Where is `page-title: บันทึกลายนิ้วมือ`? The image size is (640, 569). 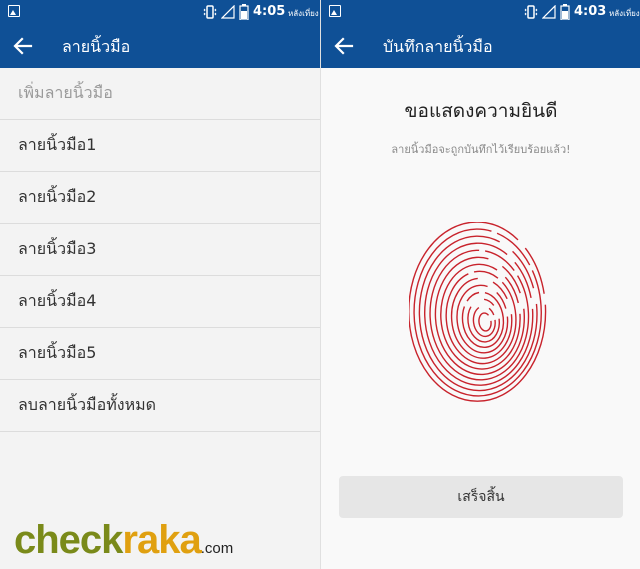
page-title: บันทึกลายนิ้วมือ is located at coordinates (438, 46).